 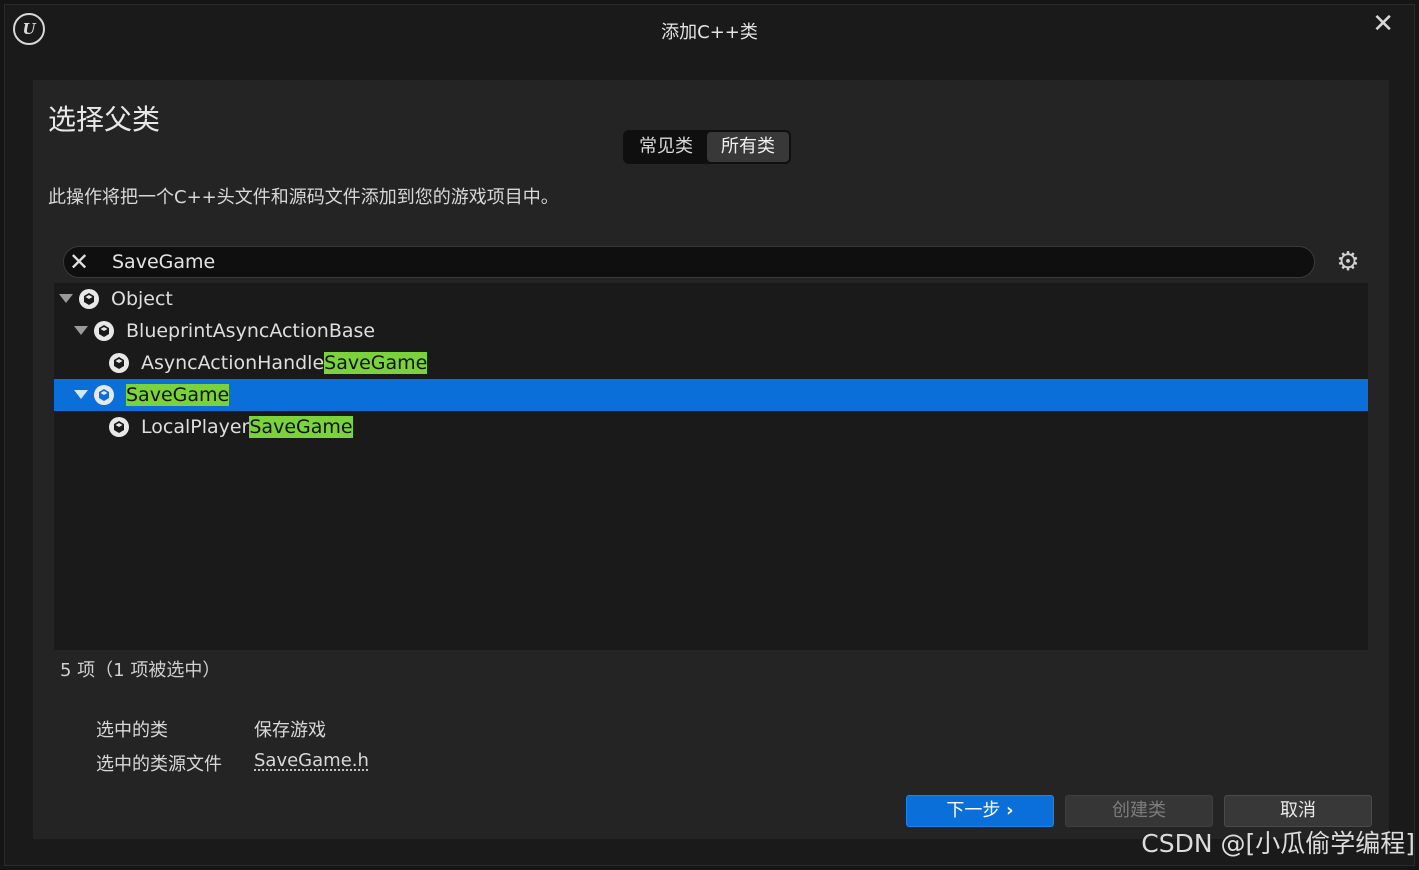 I want to click on description-text: 此操作将把一个C++头文件和源码文件添加到您的游戏项目中。, so click(x=303, y=197).